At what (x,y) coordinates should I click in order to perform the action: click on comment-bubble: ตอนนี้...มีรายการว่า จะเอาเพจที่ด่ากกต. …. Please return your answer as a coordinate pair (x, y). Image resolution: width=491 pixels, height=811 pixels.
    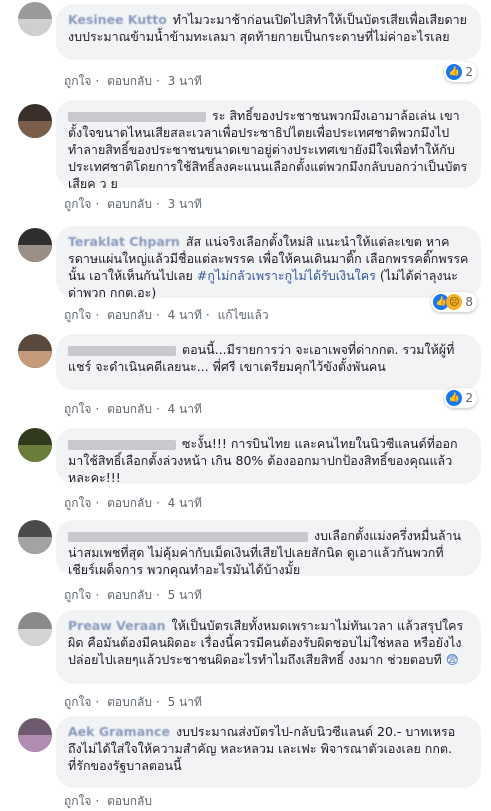
    Looking at the image, I should click on (268, 362).